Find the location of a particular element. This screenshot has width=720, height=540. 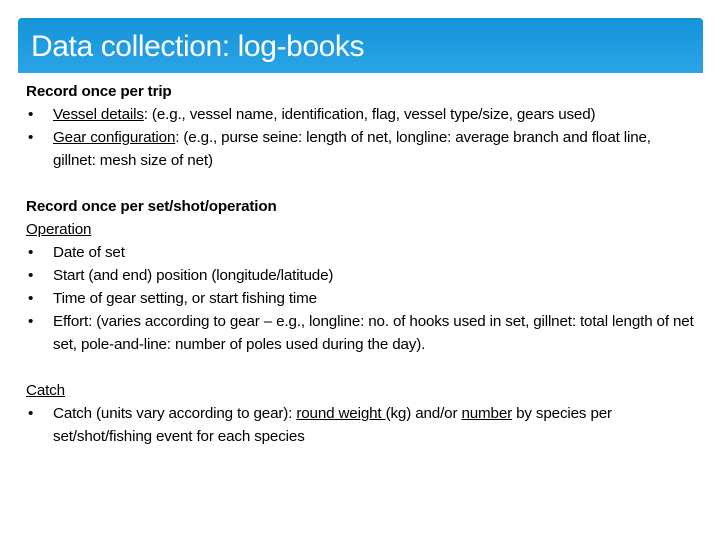

number-term: number is located at coordinates (487, 413).